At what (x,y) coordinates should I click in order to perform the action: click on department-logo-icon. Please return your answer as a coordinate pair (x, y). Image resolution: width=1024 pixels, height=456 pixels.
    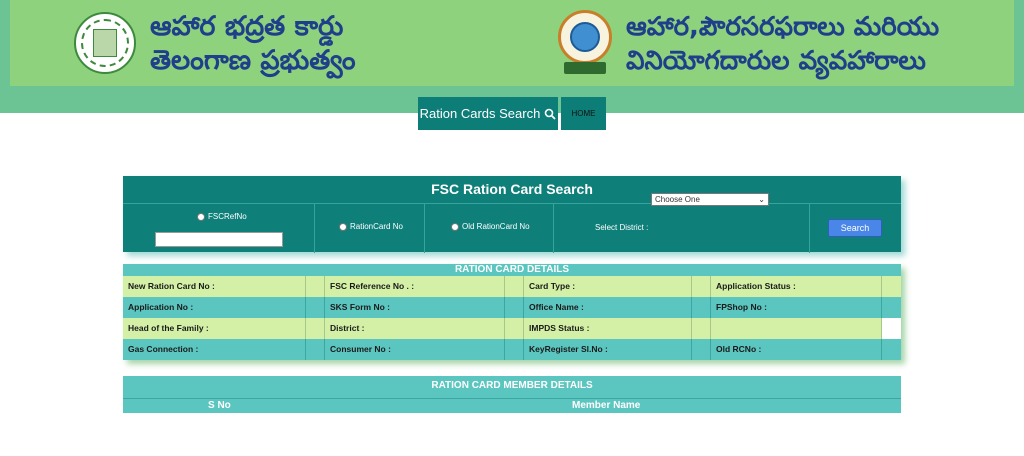
    Looking at the image, I should click on (585, 37).